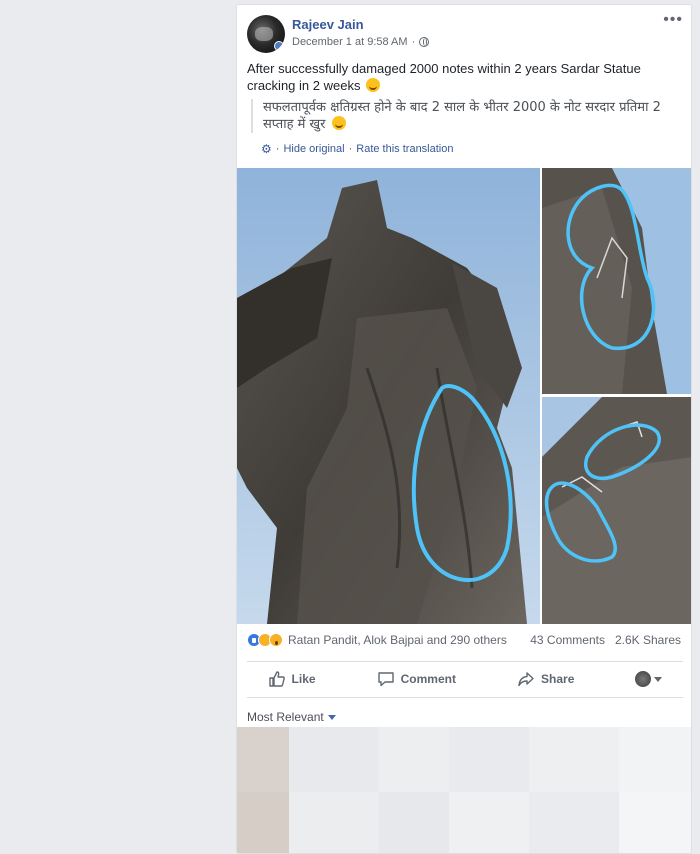 Image resolution: width=700 pixels, height=854 pixels. Describe the element at coordinates (643, 679) in the screenshot. I see `user-avatar-icon` at that location.